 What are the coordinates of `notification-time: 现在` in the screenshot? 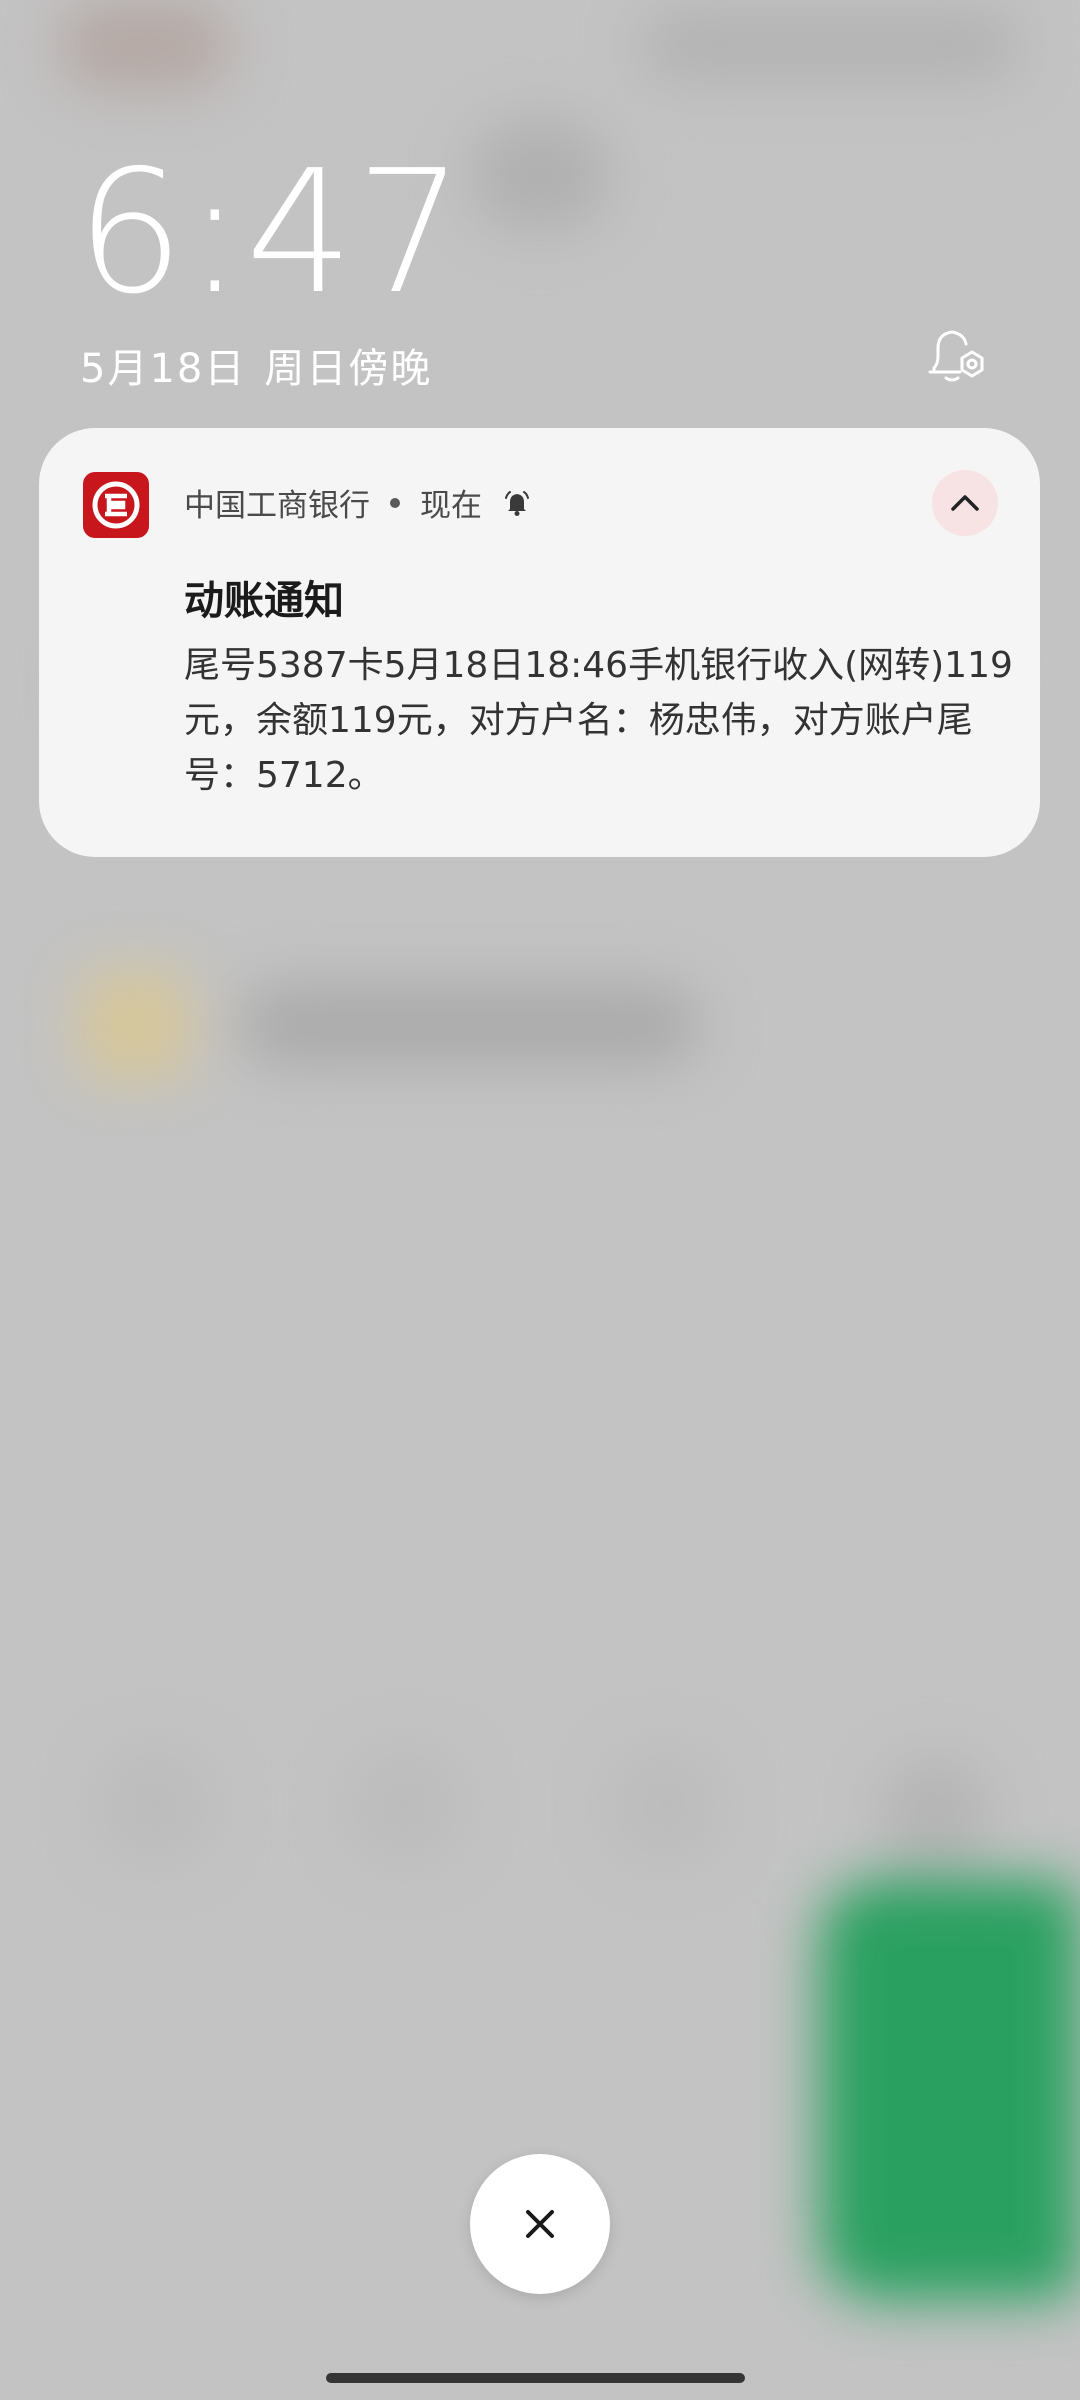 It's located at (451, 506).